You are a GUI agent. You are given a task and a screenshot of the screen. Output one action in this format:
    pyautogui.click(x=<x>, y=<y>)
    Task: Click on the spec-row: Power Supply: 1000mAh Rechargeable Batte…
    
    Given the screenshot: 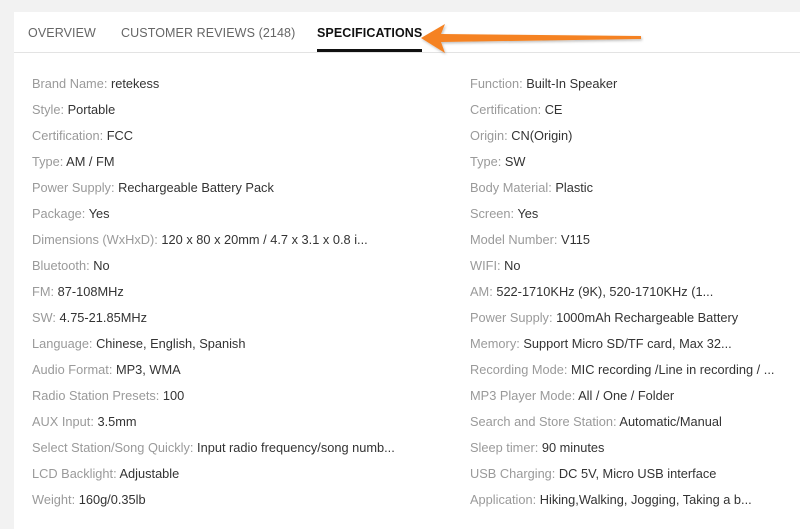 What is the action you would take?
    pyautogui.click(x=622, y=321)
    